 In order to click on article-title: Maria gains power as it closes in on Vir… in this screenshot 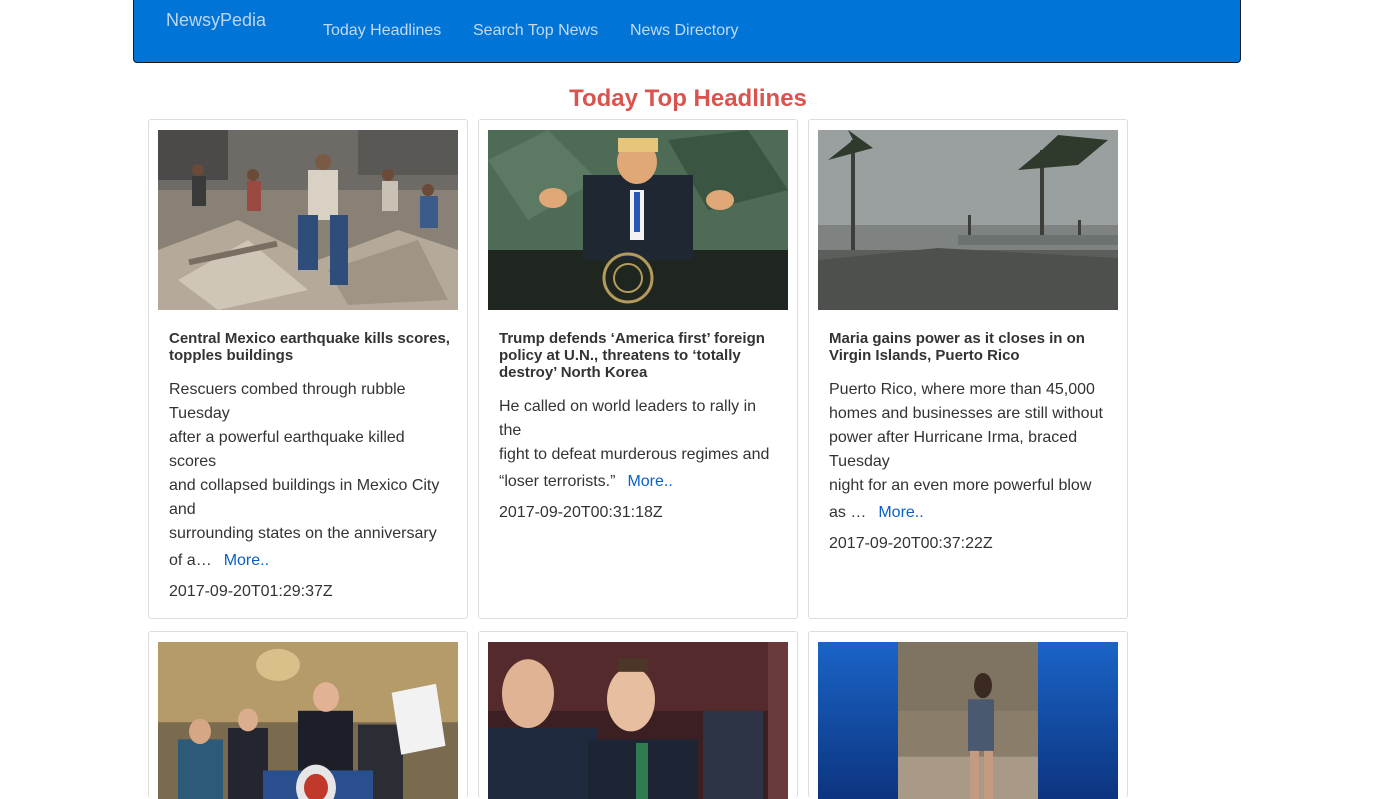, I will do `click(957, 347)`.